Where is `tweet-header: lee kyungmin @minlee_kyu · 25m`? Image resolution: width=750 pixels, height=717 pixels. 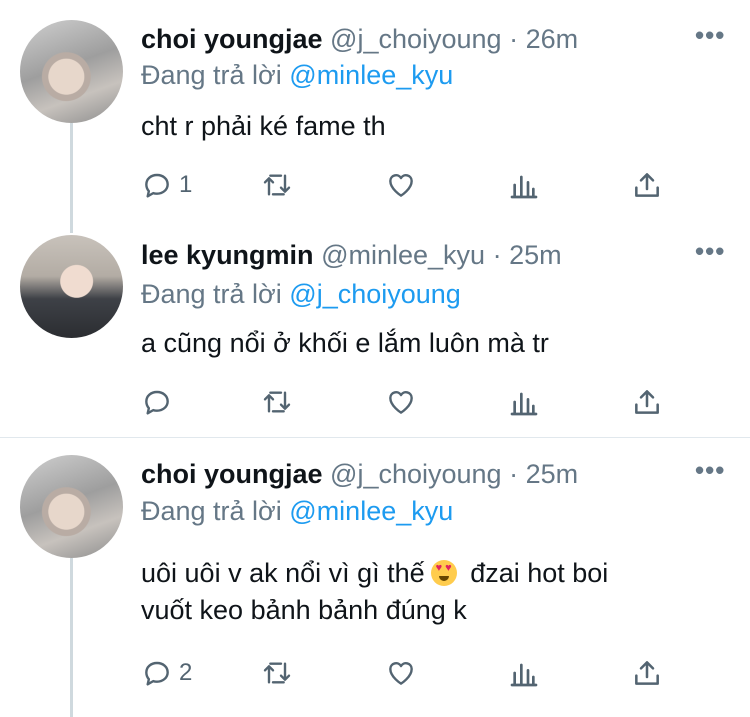
tweet-header: lee kyungmin @minlee_kyu · 25m is located at coordinates (351, 255).